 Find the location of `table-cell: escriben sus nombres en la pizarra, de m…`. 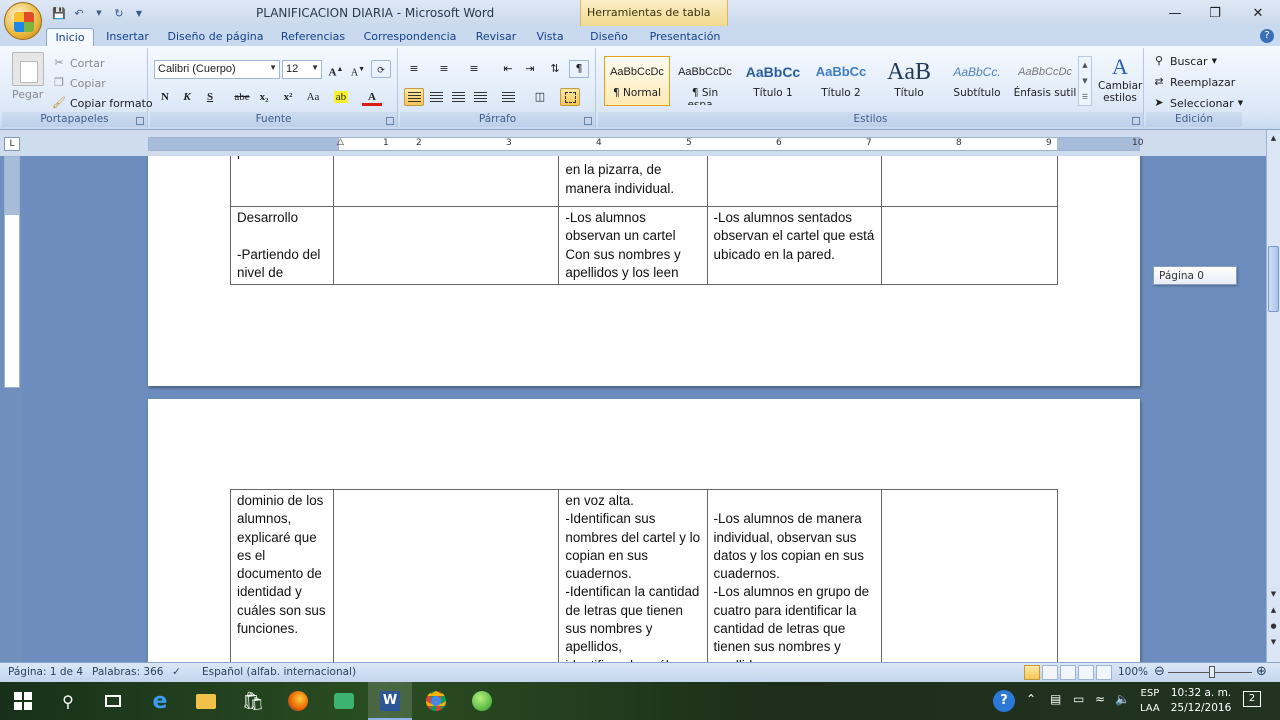

table-cell: escriben sus nombres en la pizarra, de m… is located at coordinates (633, 181).